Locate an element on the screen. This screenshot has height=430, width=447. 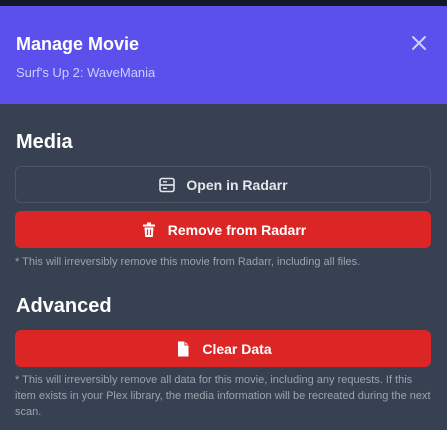
remove-from-radarr-label: Remove from Radarr is located at coordinates (237, 229).